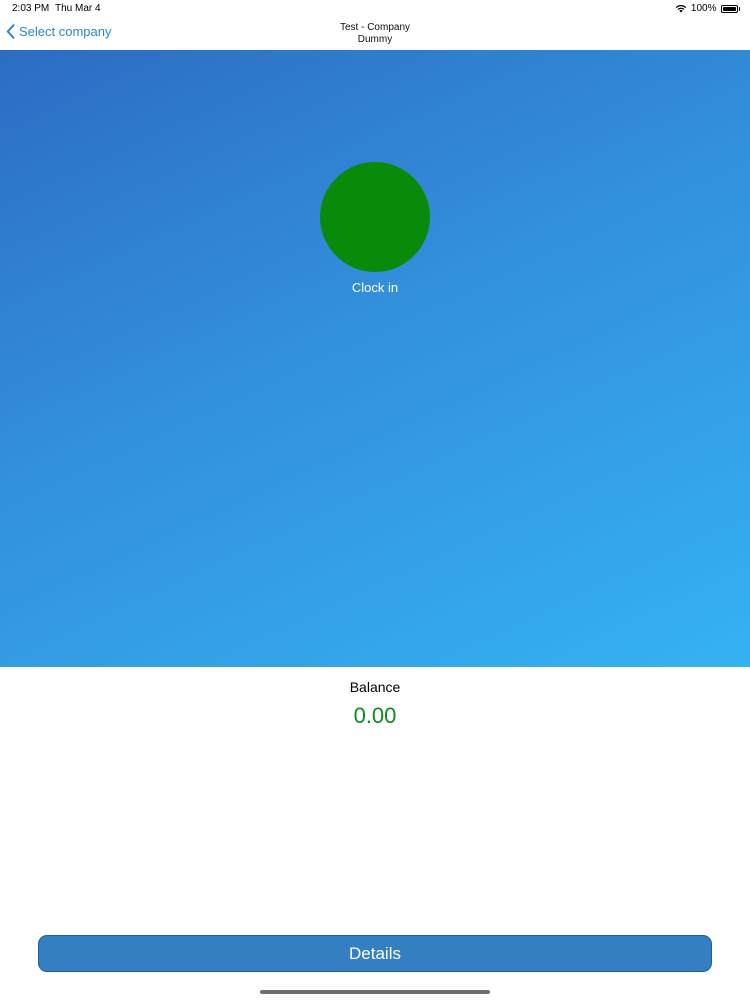 This screenshot has height=1000, width=750. I want to click on navigation-bar: Select company Test - Company Dummy, so click(375, 34).